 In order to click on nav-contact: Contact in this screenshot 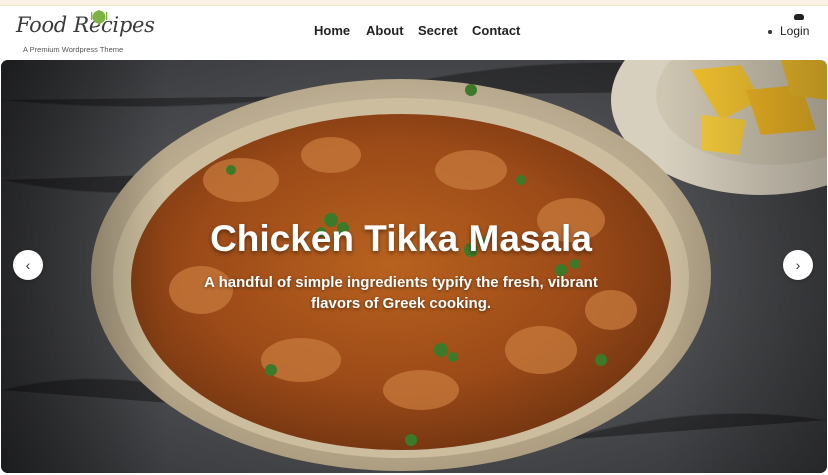, I will do `click(496, 30)`.